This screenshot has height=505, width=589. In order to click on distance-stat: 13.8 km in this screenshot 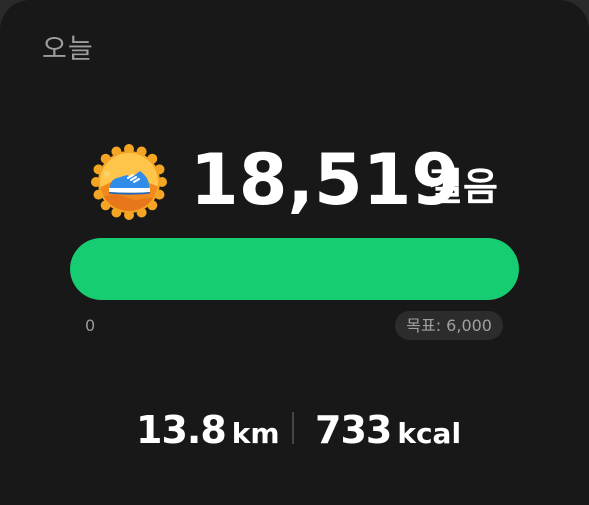, I will do `click(208, 430)`.